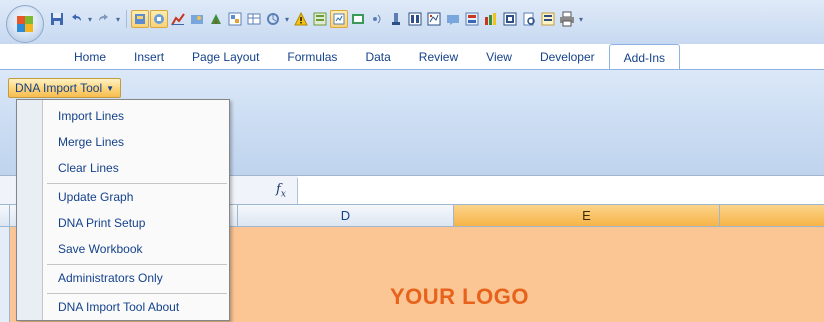 This screenshot has height=322, width=824. What do you see at coordinates (287, 19) in the screenshot?
I see `tool-7-dropdown-icon: ▾` at bounding box center [287, 19].